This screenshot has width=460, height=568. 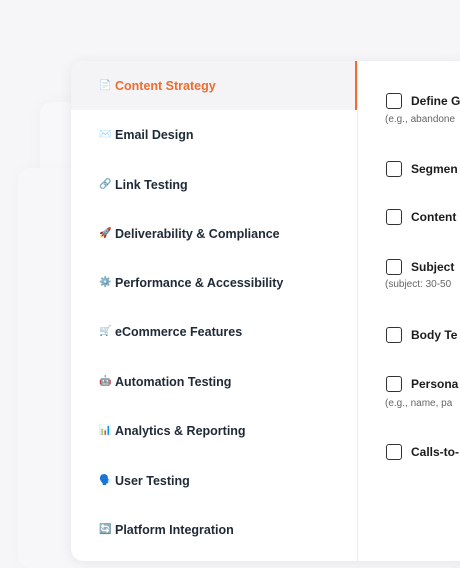 I want to click on sidebar-item-label: Automation Testing, so click(x=173, y=381).